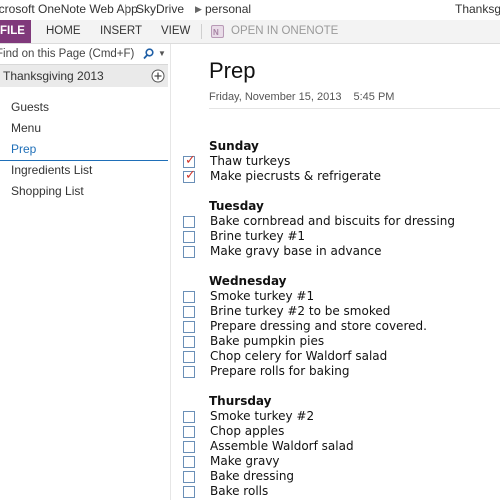  I want to click on page-item-label: Prep, so click(24, 149).